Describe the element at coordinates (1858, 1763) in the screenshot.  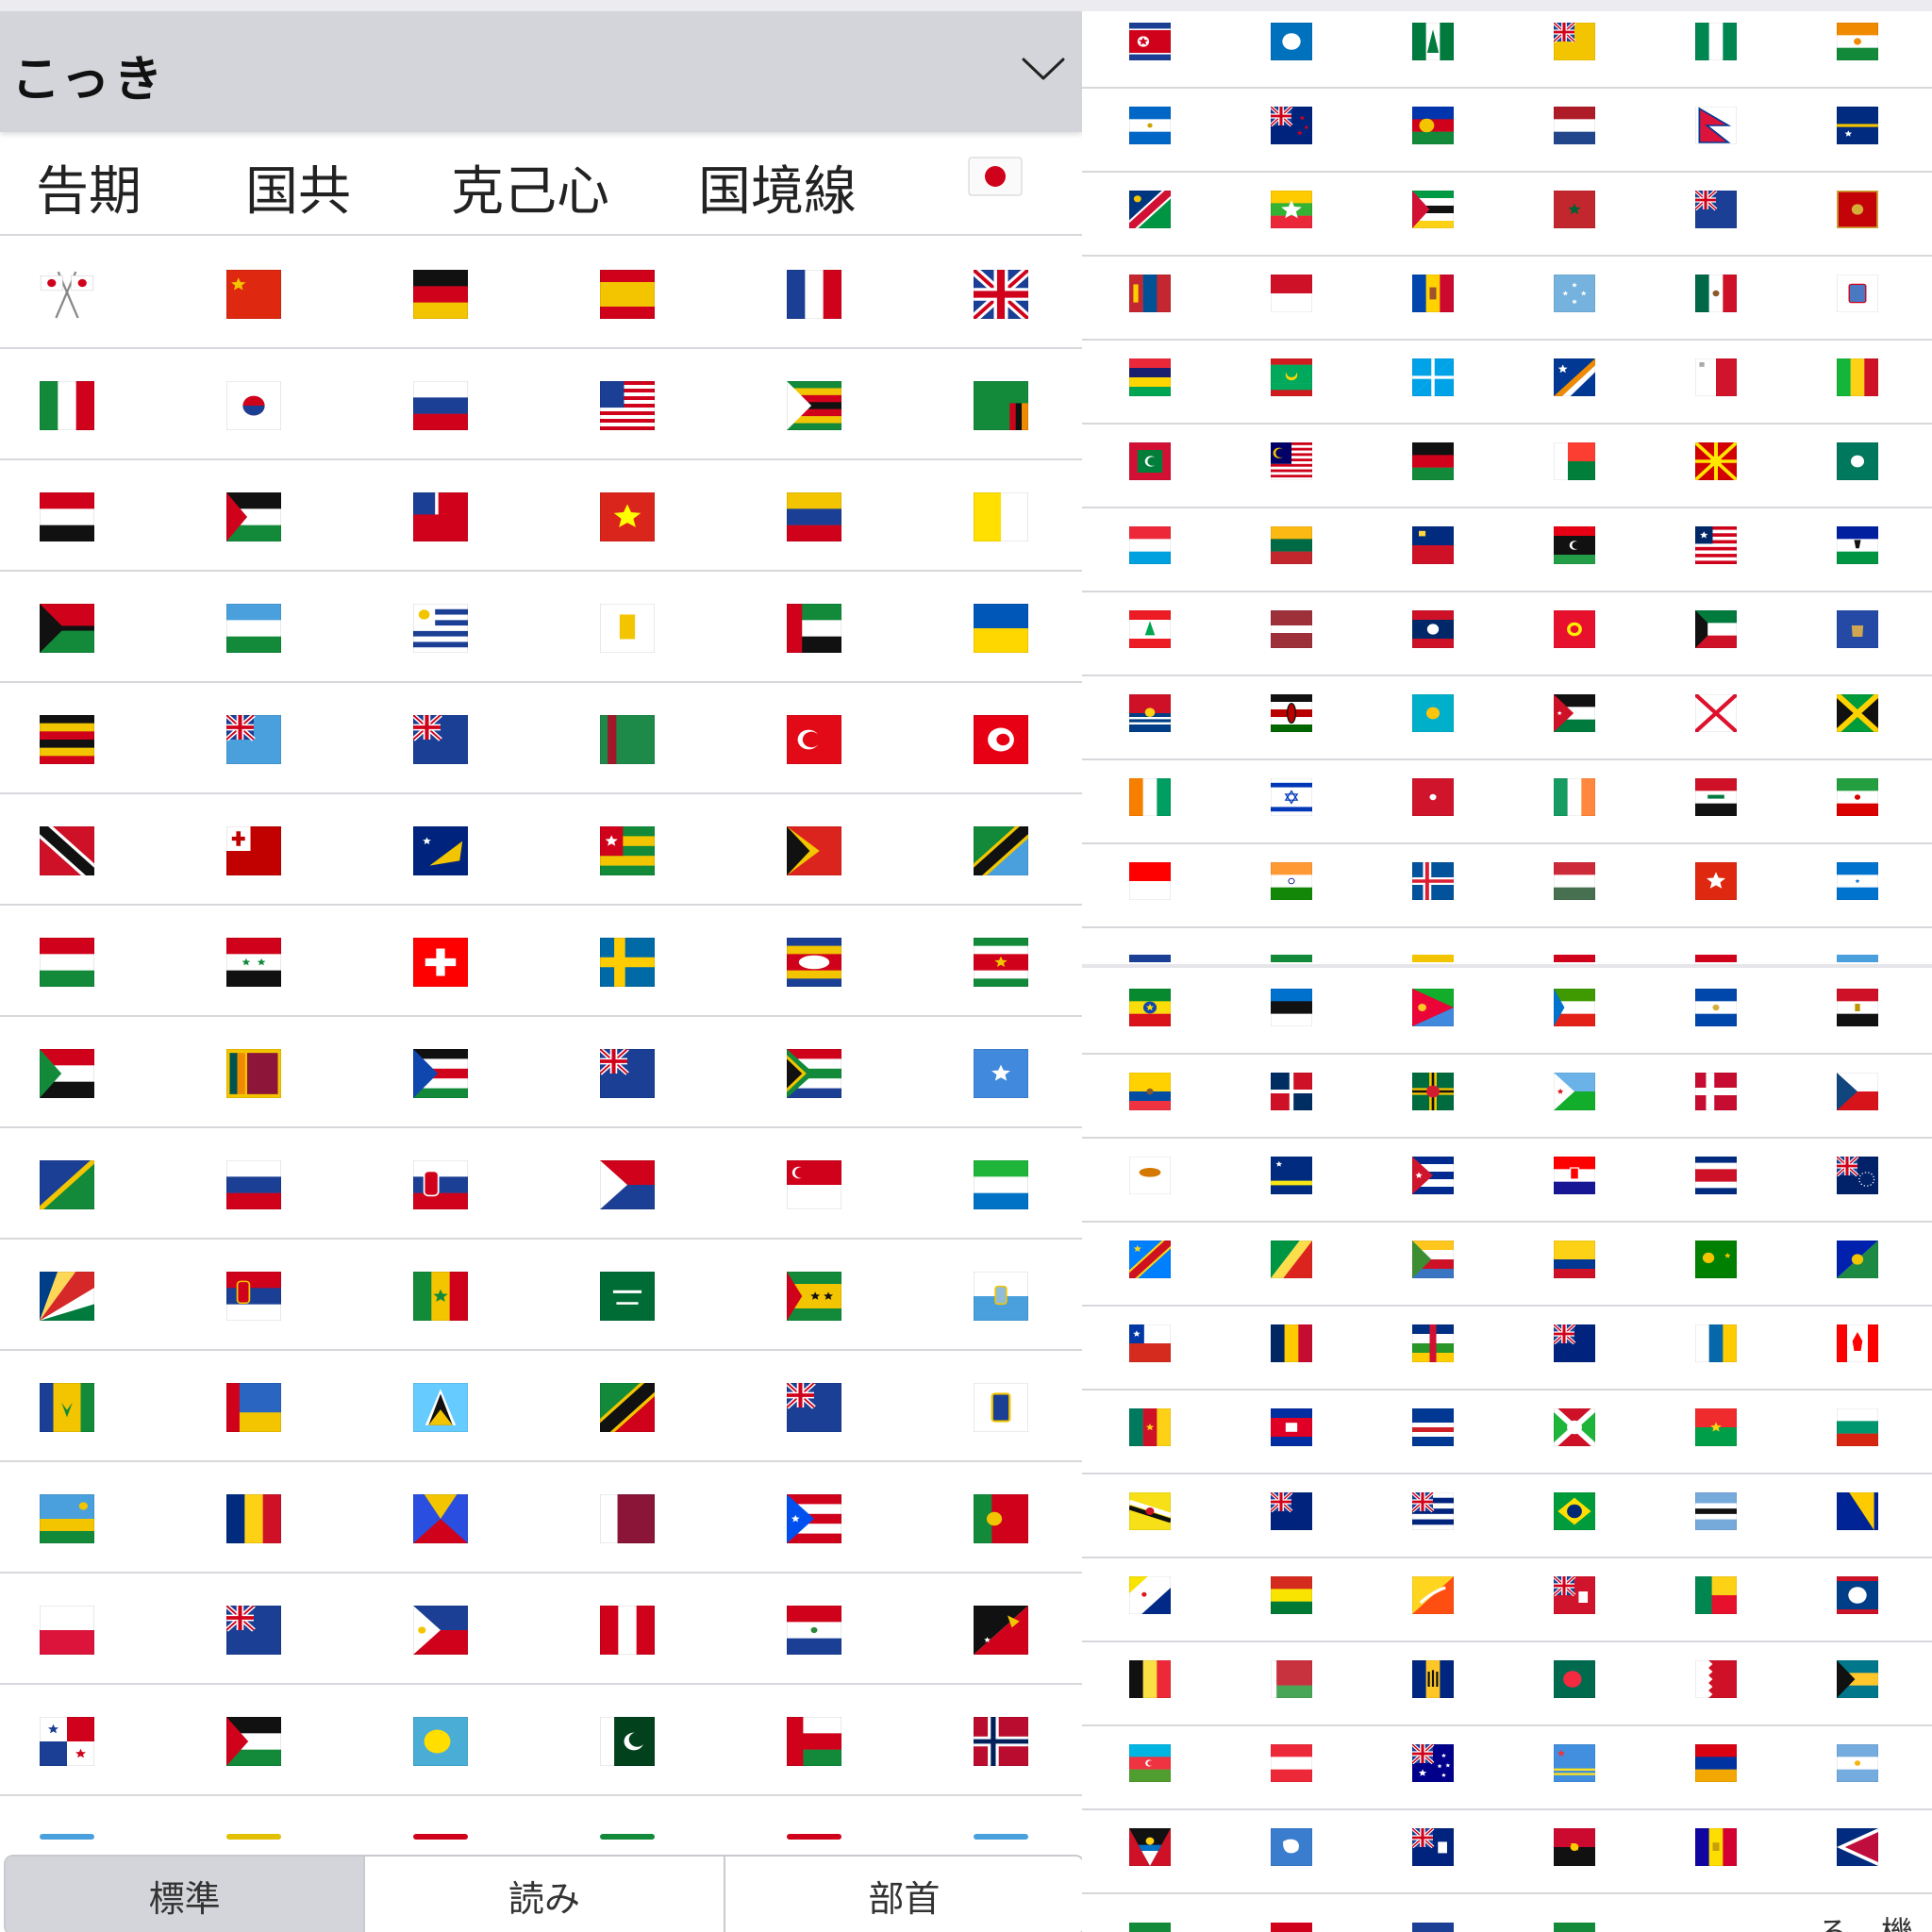
I see `flag-argentina-emoji` at that location.